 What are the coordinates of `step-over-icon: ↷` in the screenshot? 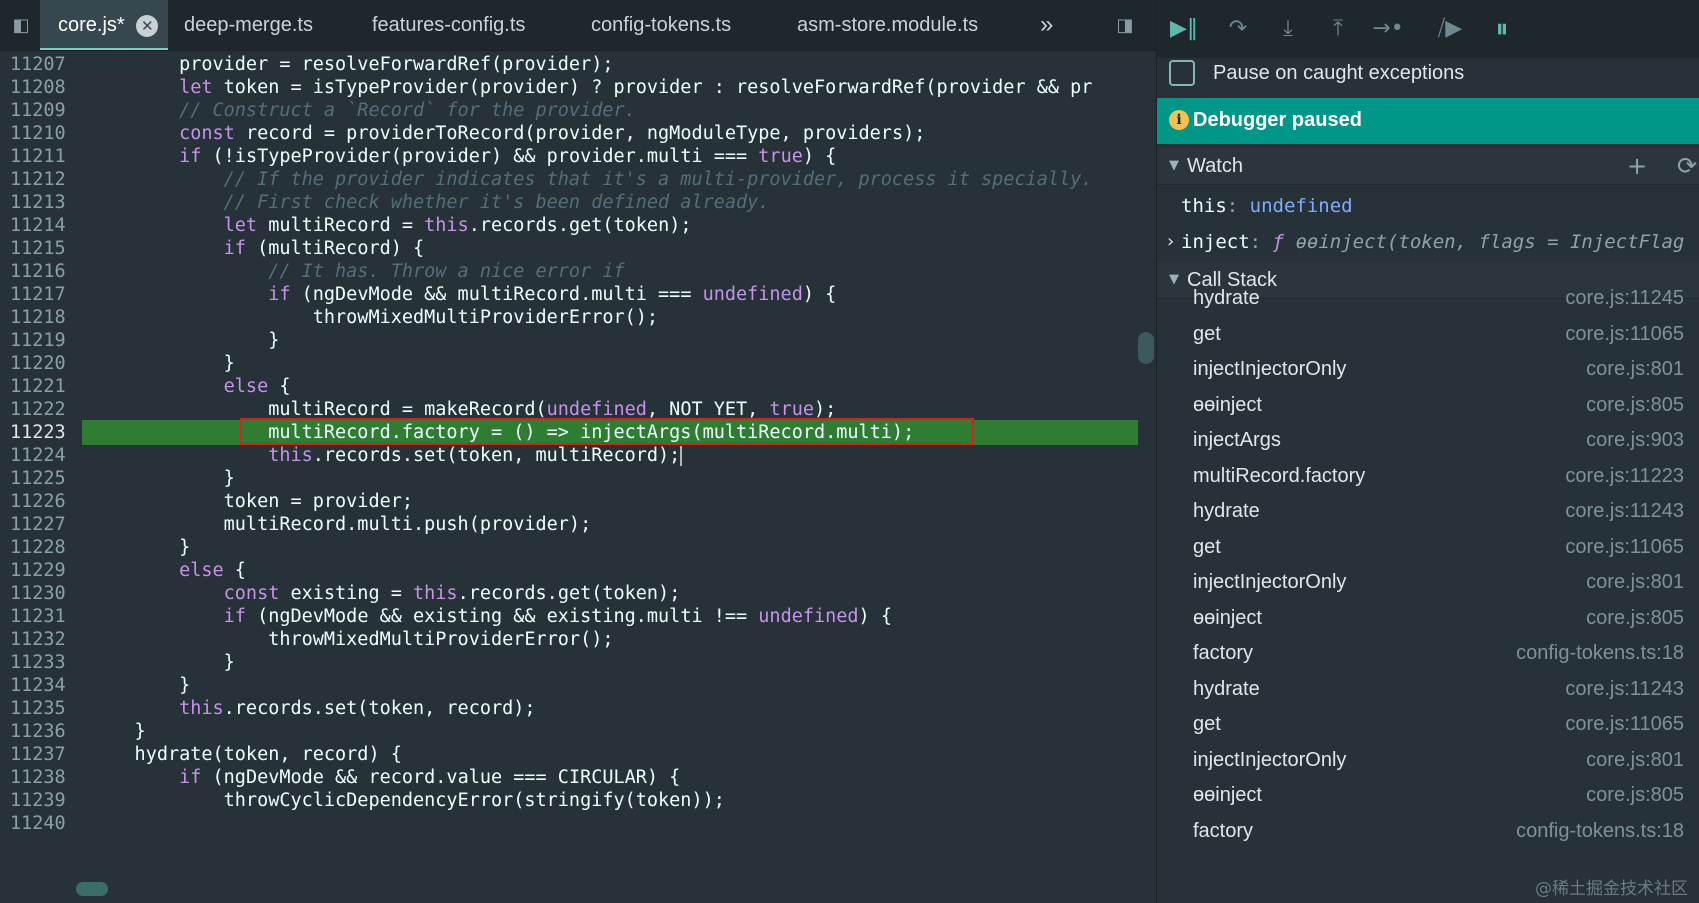 It's located at (1238, 29).